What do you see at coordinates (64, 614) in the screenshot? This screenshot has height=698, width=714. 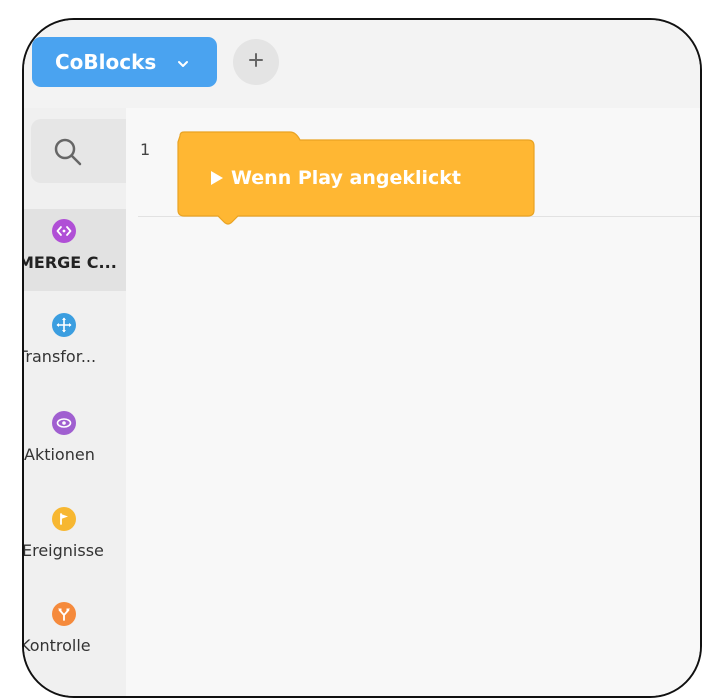 I see `fork-arrows-icon` at bounding box center [64, 614].